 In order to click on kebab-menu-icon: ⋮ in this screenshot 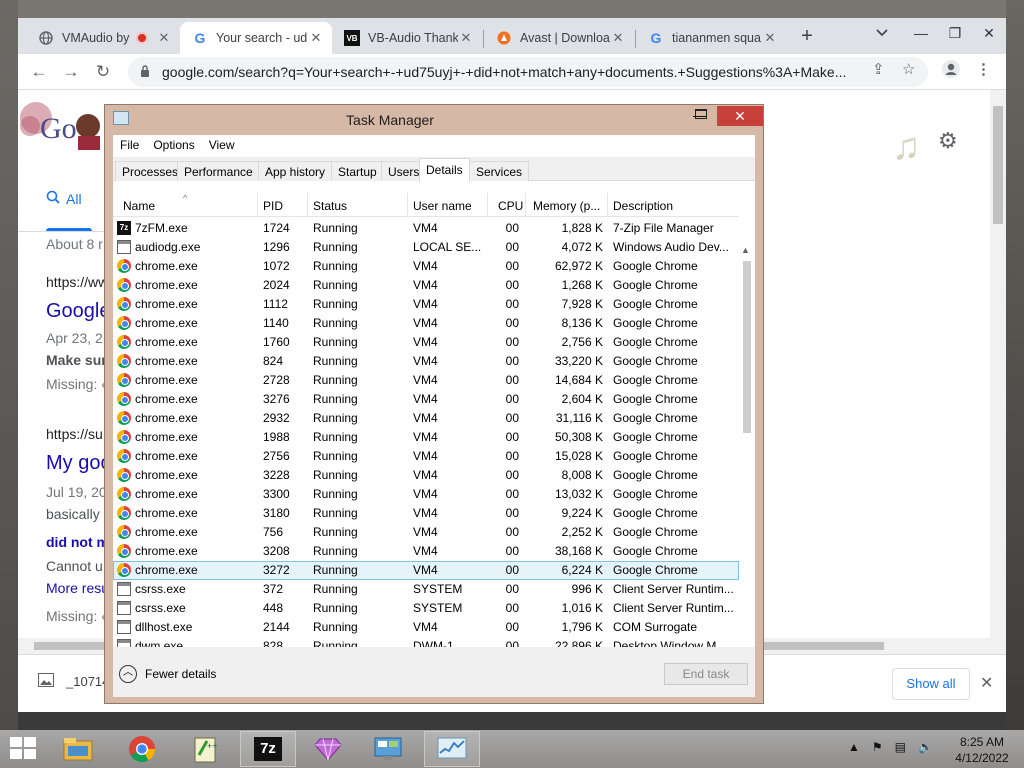, I will do `click(983, 69)`.